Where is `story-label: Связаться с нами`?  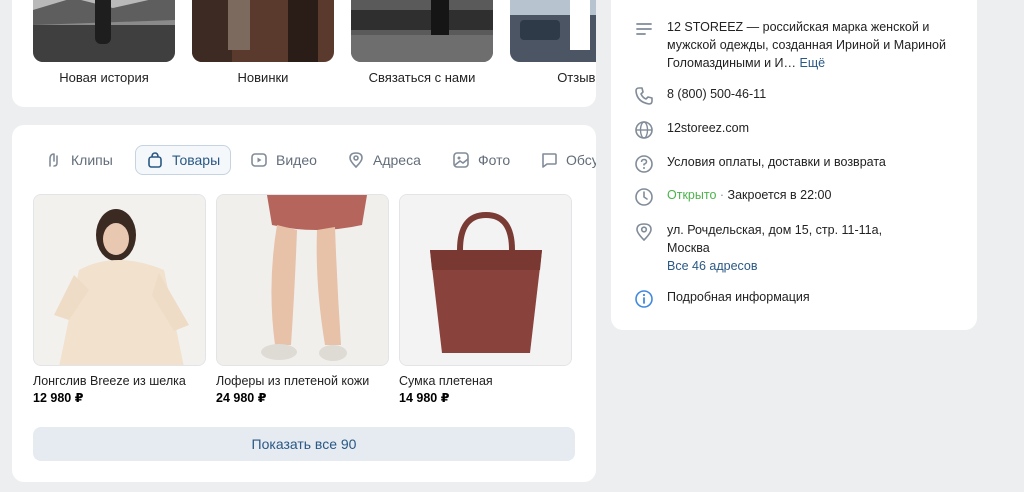
story-label: Связаться с нами is located at coordinates (422, 77).